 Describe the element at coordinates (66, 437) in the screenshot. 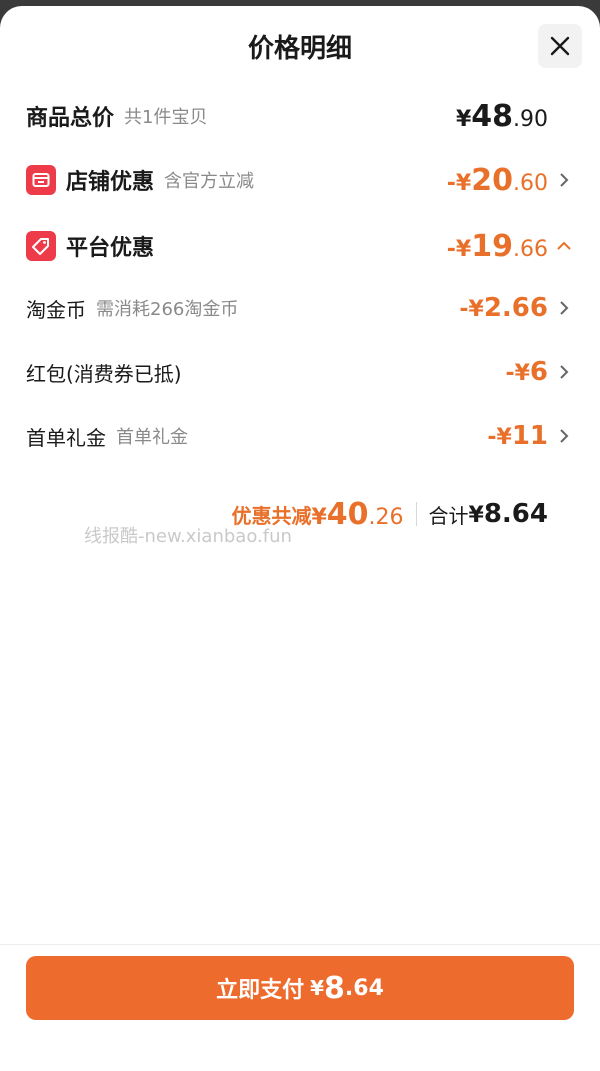

I see `first-order-label: 首单礼金` at that location.